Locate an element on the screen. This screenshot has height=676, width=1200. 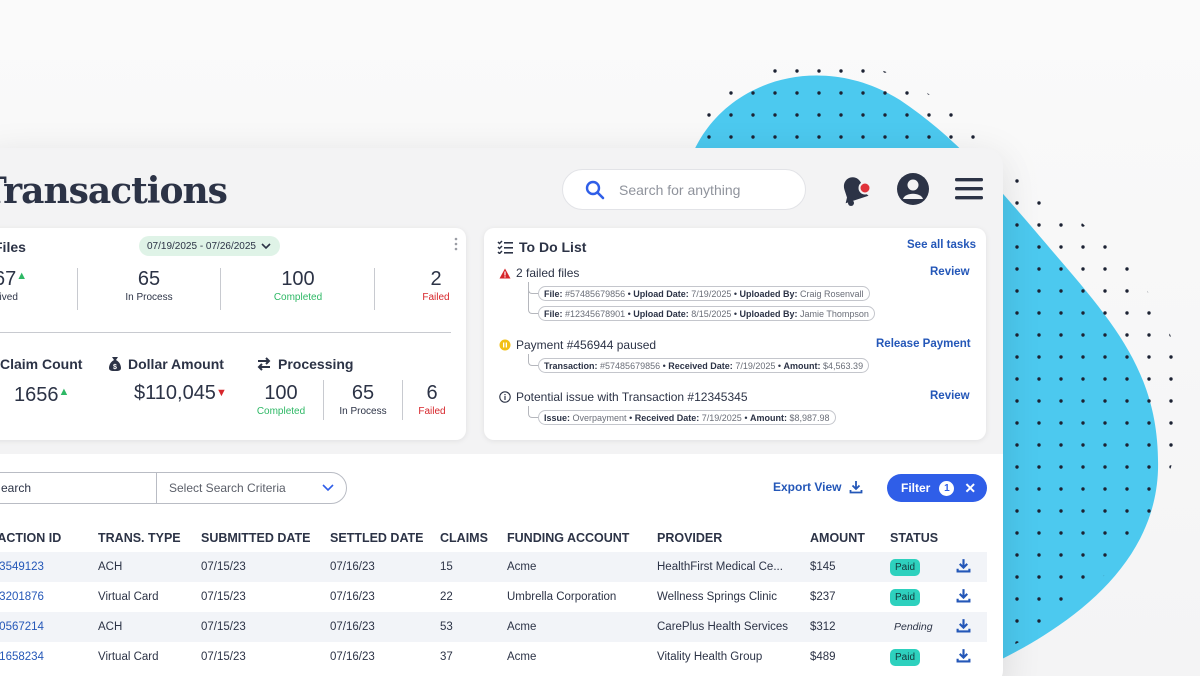
stat-completed-label: Completed is located at coordinates (298, 297).